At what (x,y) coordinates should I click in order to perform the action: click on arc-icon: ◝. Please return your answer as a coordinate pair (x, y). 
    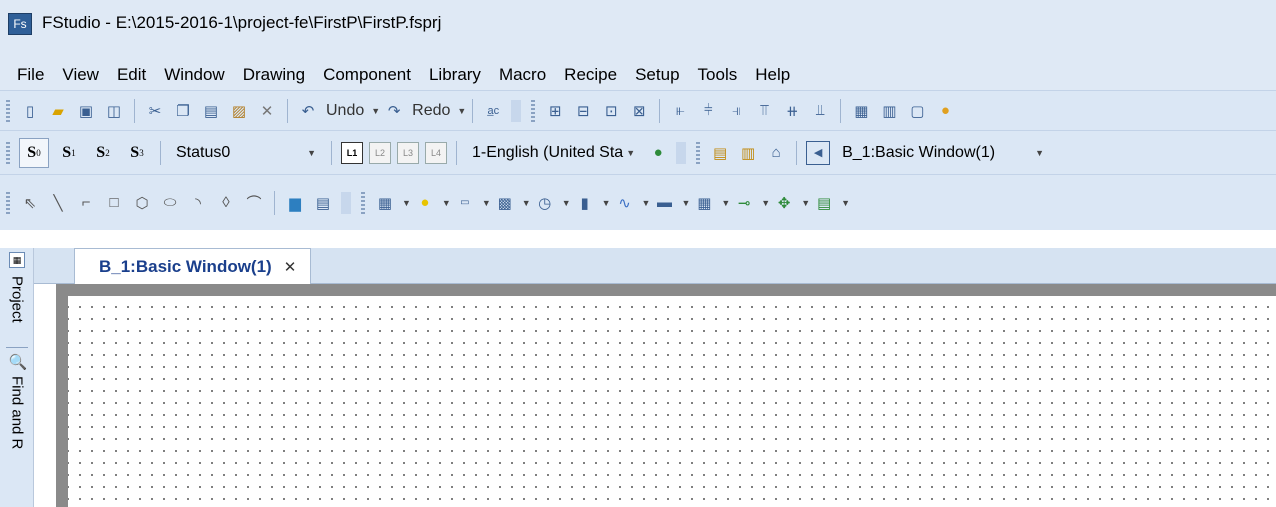
    Looking at the image, I should click on (198, 203).